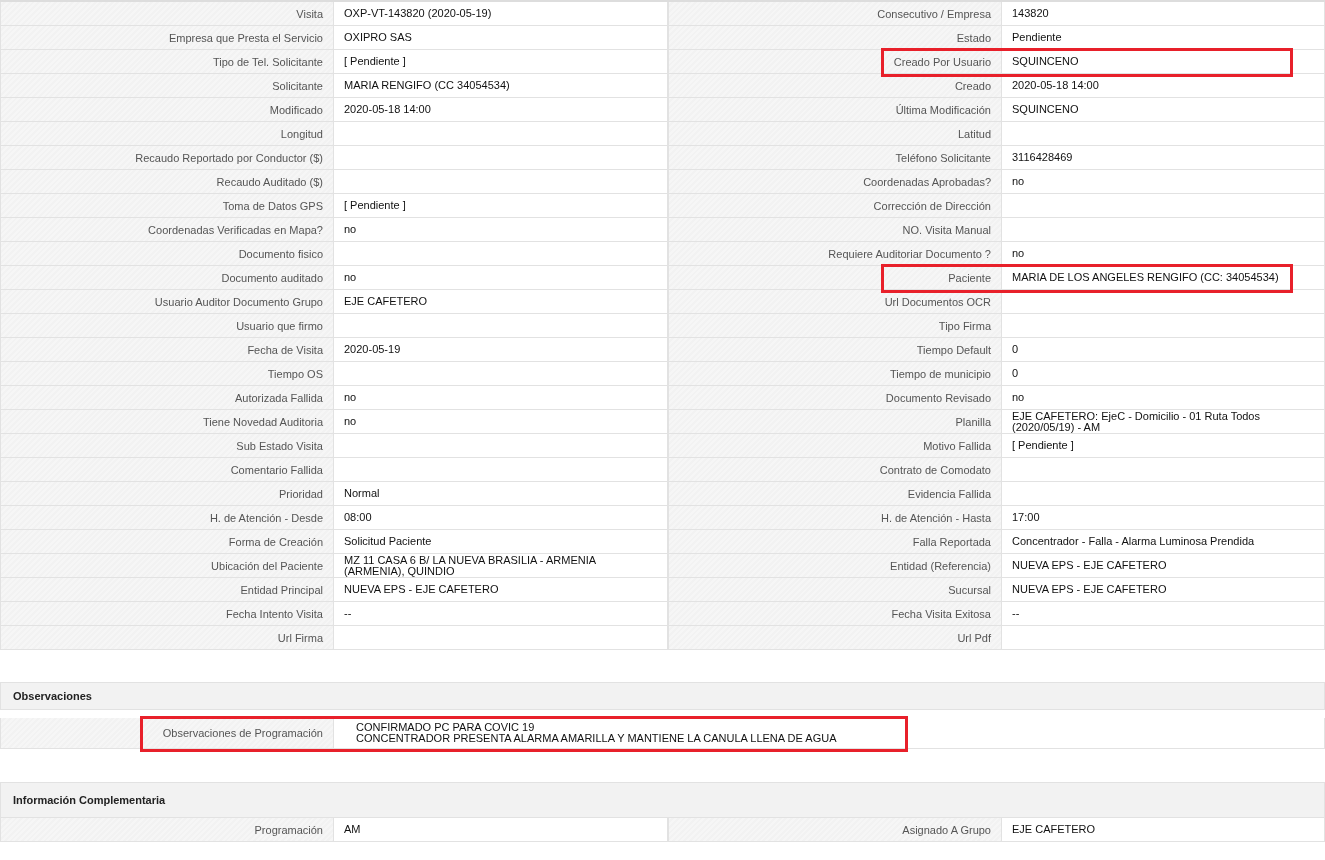 The image size is (1325, 860). Describe the element at coordinates (662, 696) in the screenshot. I see `section-header: Observaciones` at that location.